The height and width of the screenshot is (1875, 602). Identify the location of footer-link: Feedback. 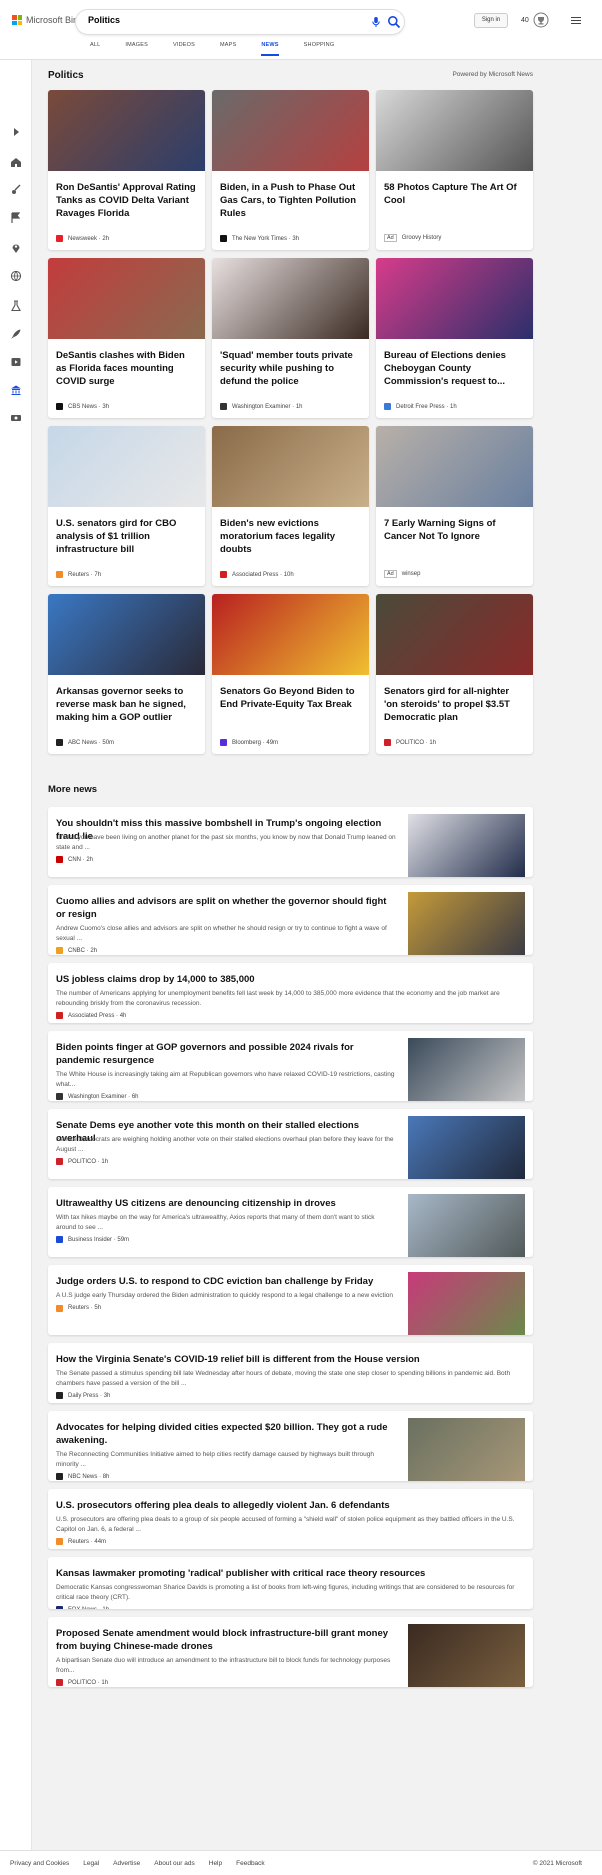
(250, 1863).